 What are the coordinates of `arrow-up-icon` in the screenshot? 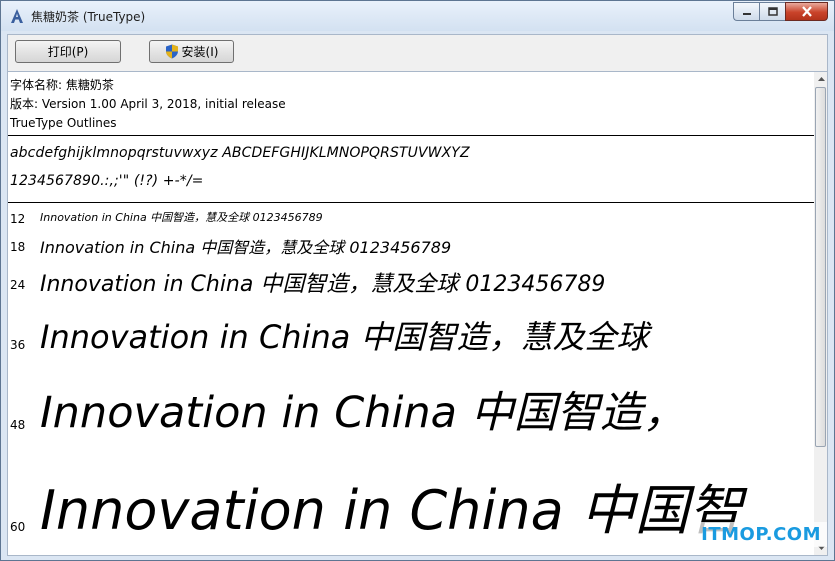 It's located at (821, 79).